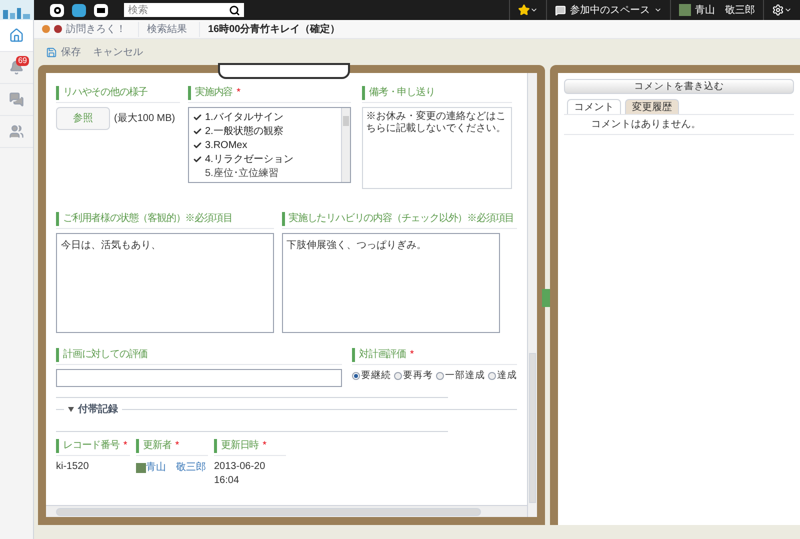 Image resolution: width=800 pixels, height=539 pixels. I want to click on list-option: 4.リラクゼーション, so click(249, 159).